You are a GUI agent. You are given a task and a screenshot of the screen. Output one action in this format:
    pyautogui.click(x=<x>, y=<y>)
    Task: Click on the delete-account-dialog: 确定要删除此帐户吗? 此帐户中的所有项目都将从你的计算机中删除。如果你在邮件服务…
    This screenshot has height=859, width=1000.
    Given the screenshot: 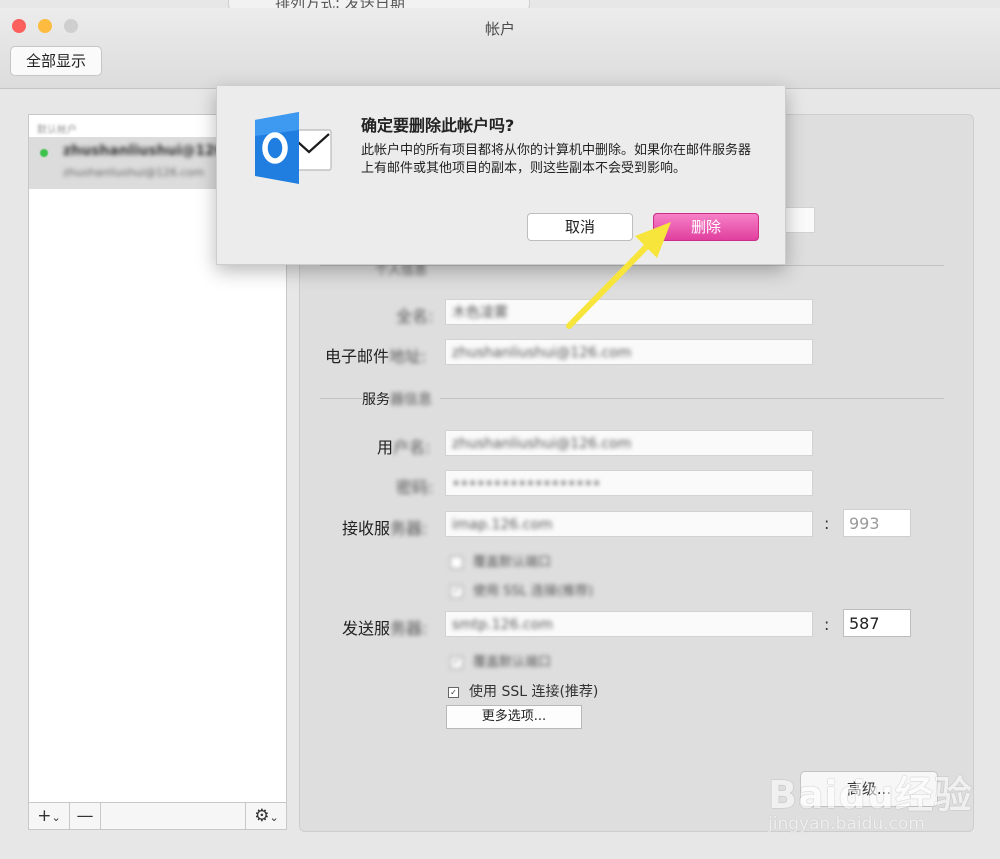 What is the action you would take?
    pyautogui.click(x=501, y=175)
    